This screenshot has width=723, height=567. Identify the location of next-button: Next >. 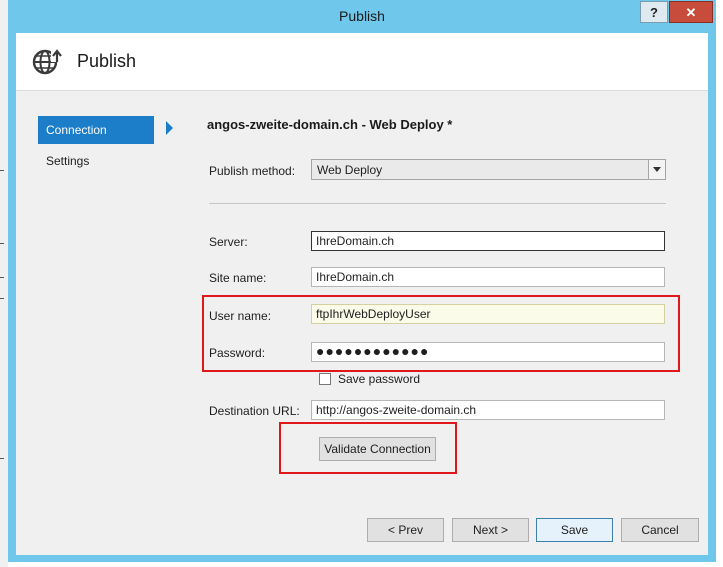
(490, 530).